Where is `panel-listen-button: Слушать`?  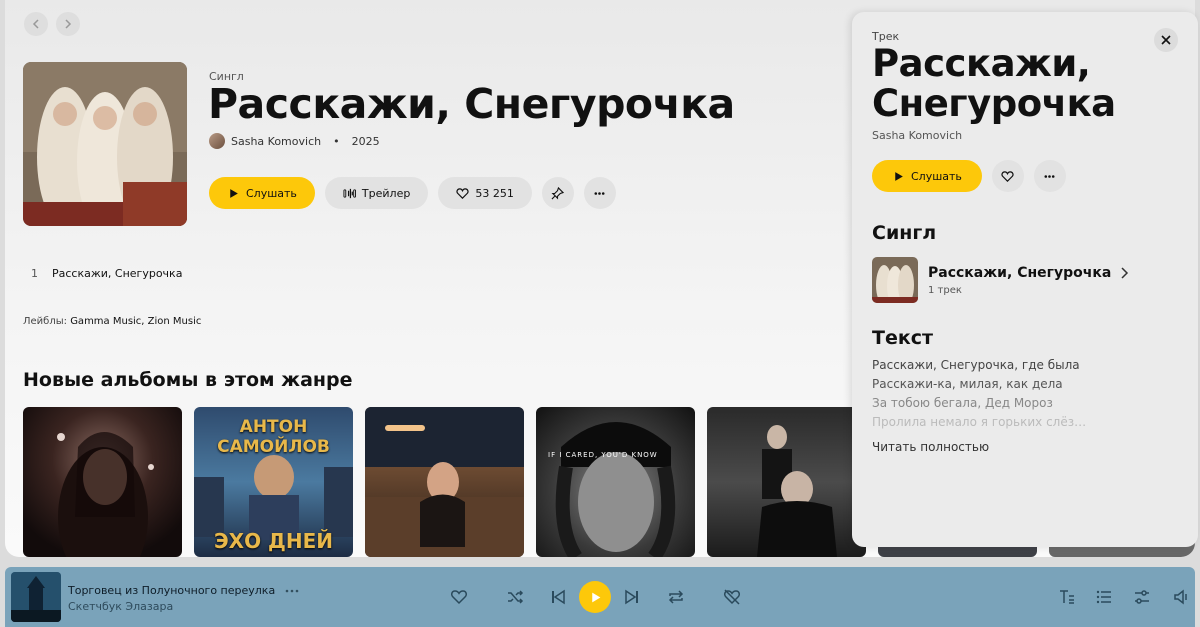 panel-listen-button: Слушать is located at coordinates (927, 176).